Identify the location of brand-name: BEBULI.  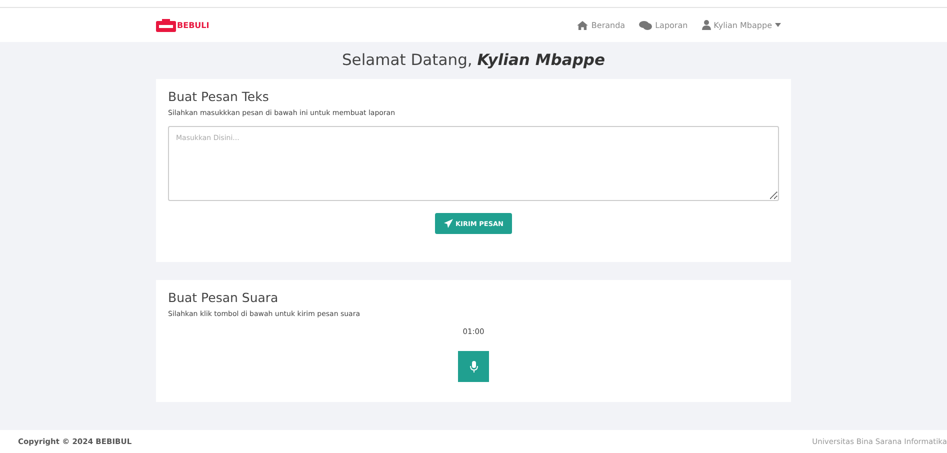
(193, 25).